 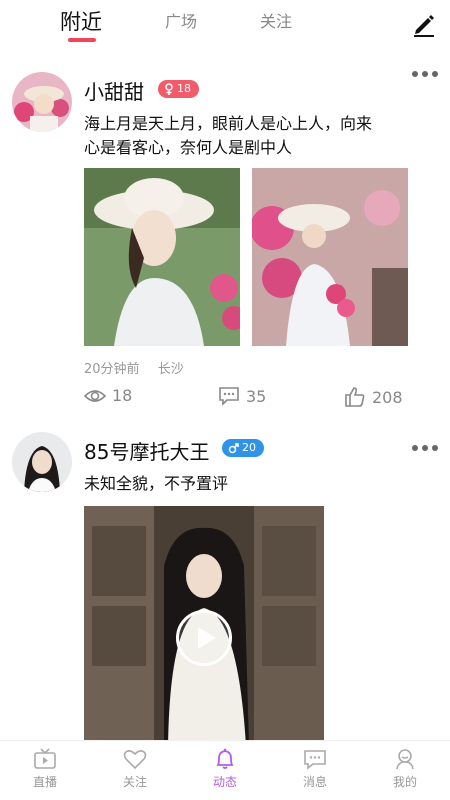 What do you see at coordinates (184, 88) in the screenshot?
I see `age-text: 18` at bounding box center [184, 88].